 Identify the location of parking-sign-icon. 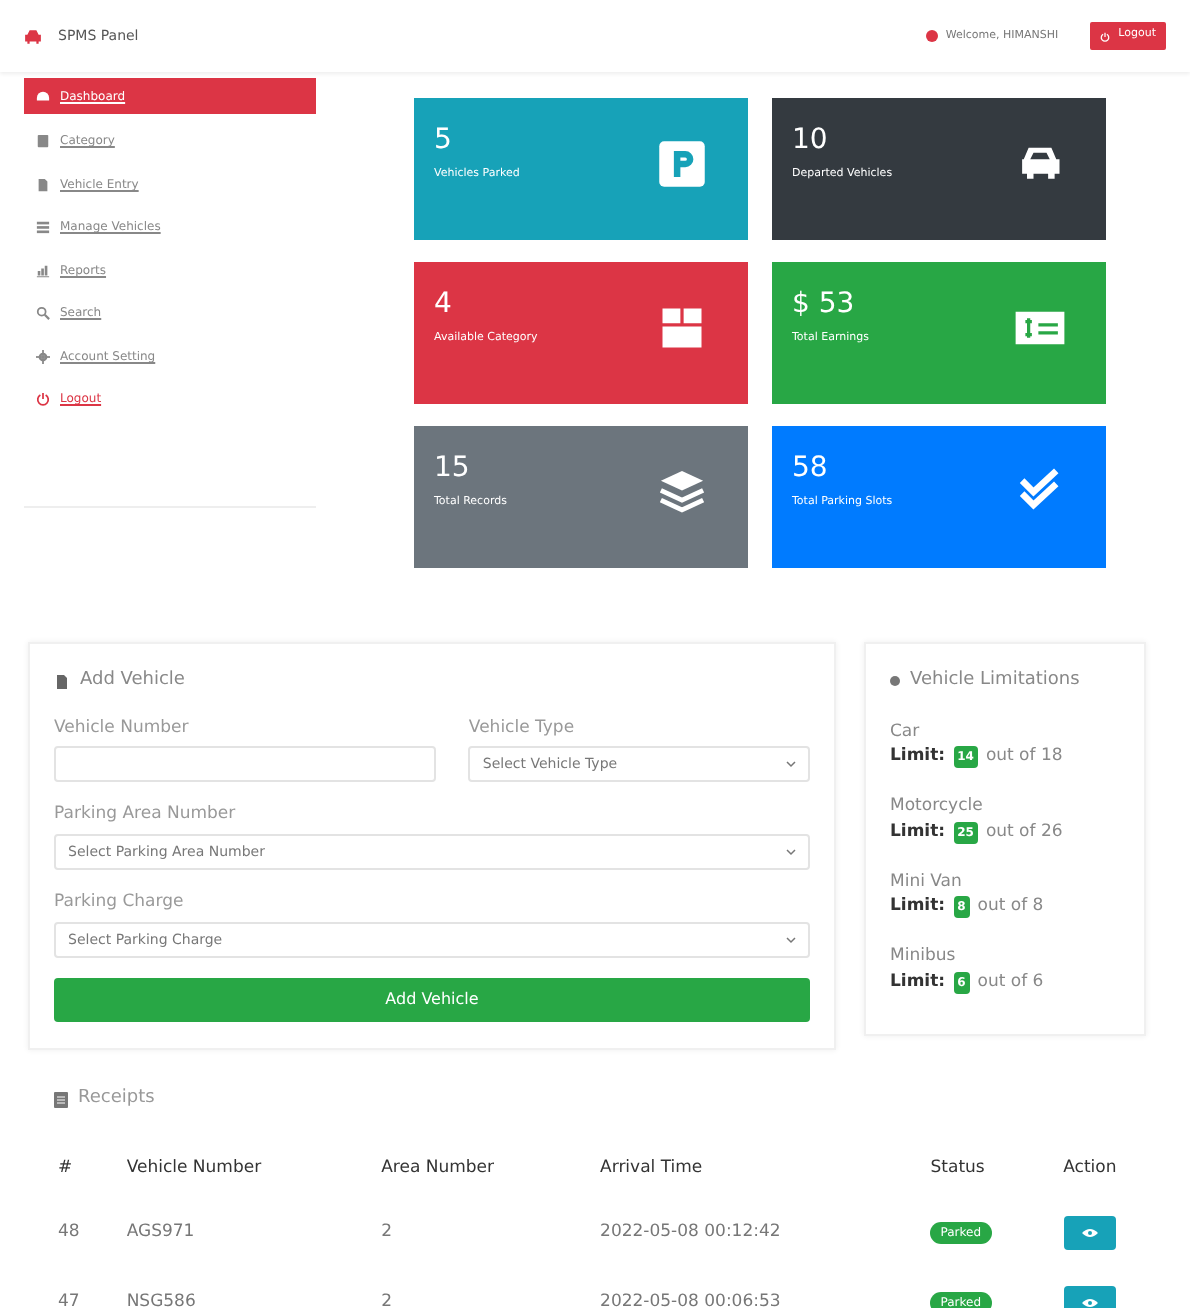
(682, 164).